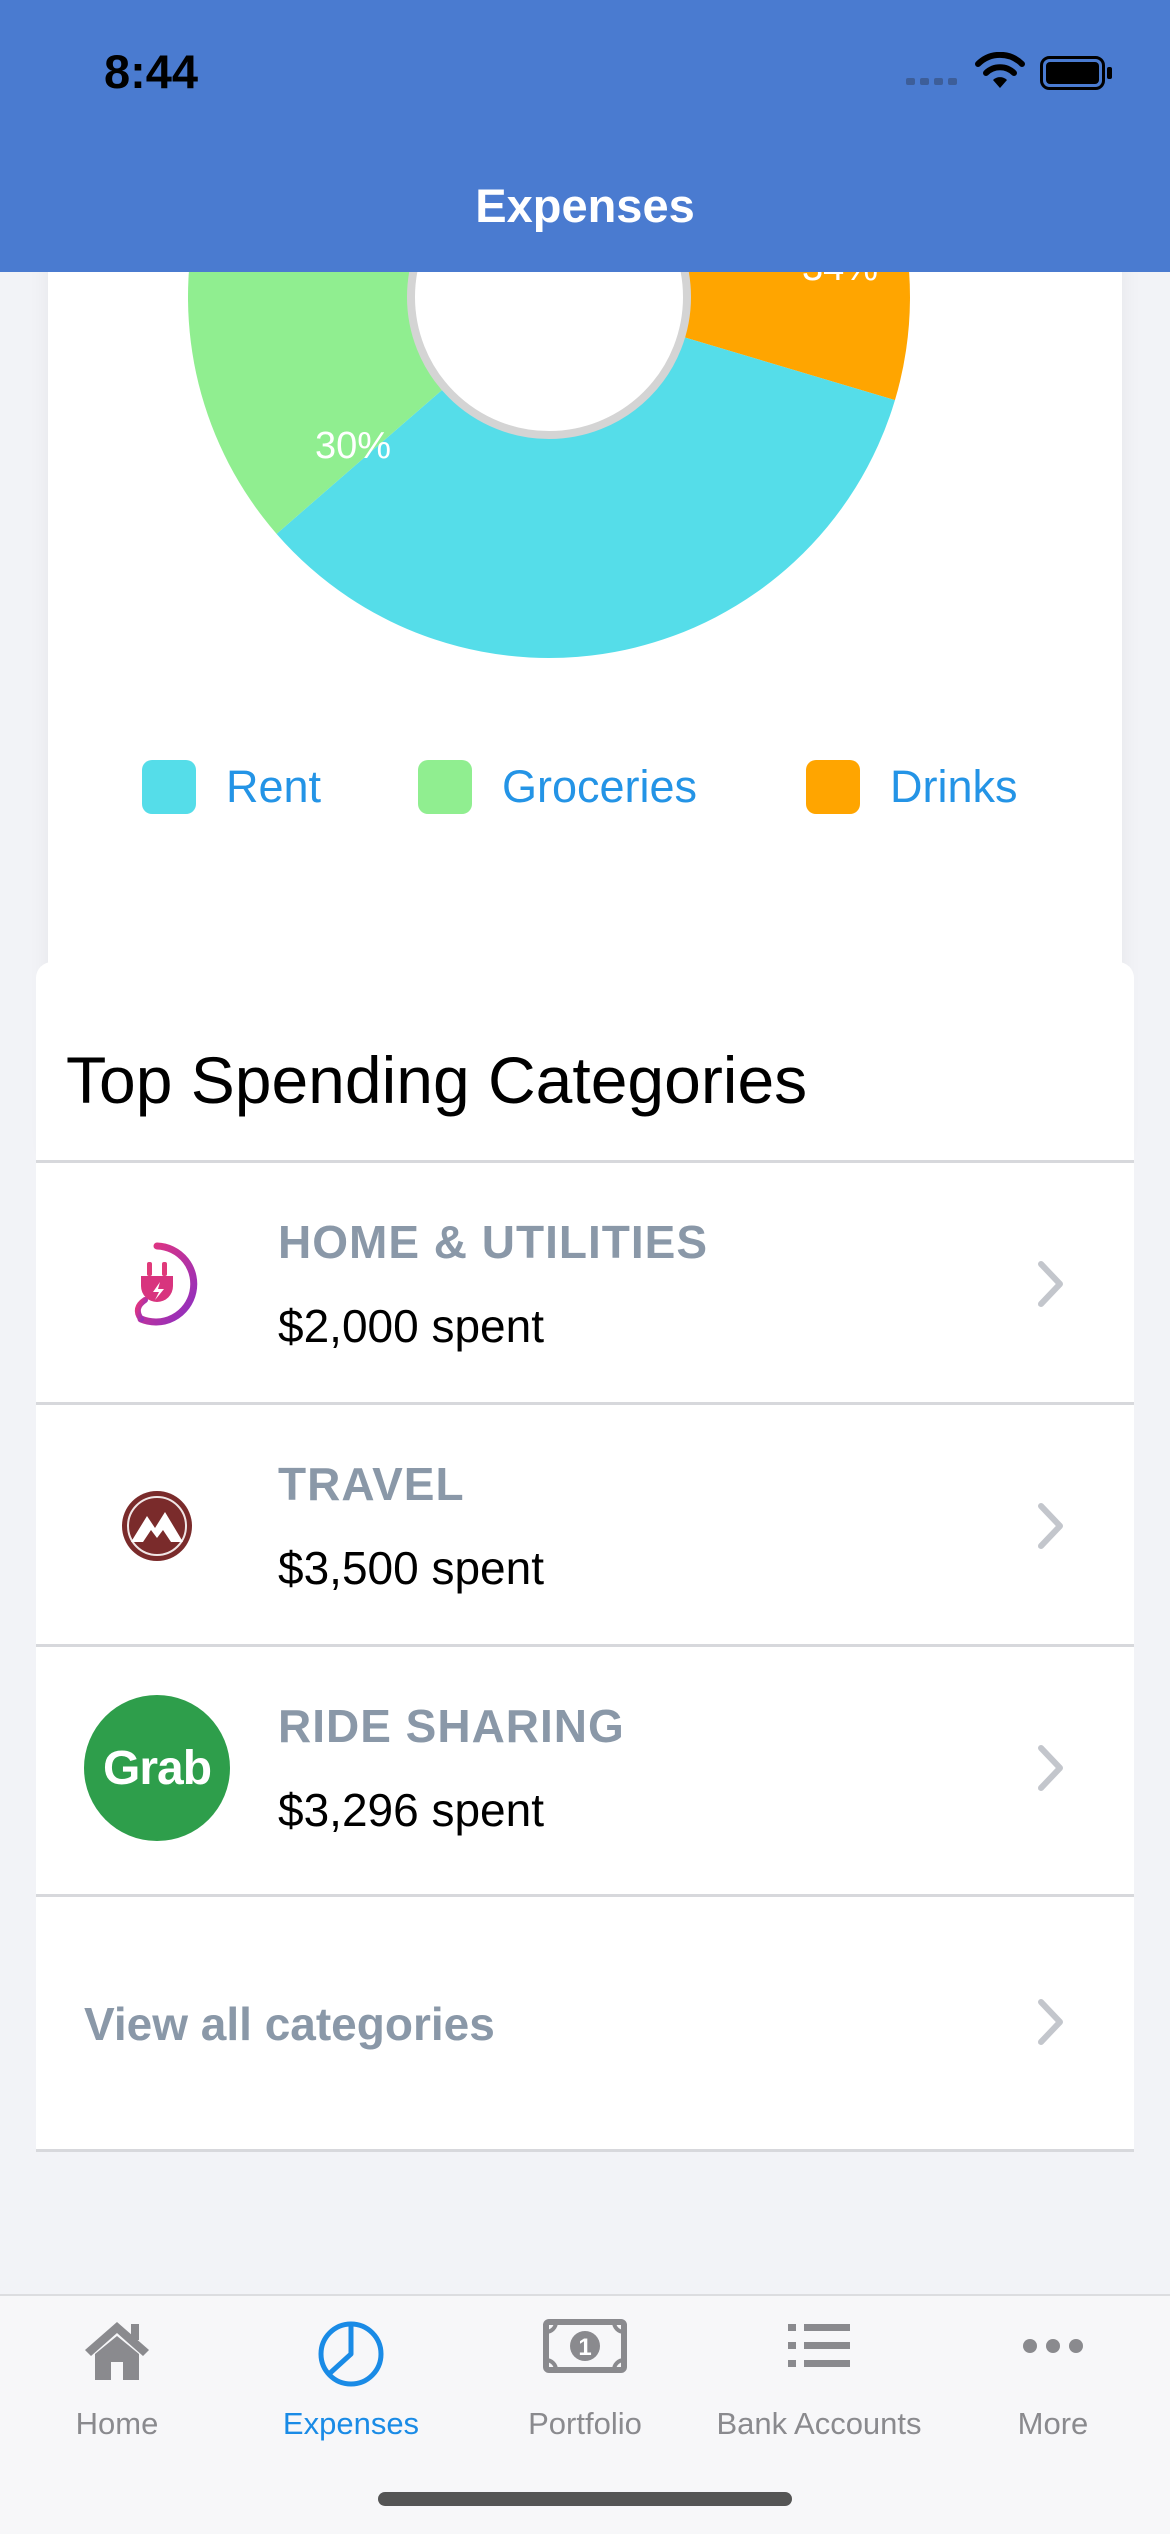 This screenshot has height=2534, width=1170. What do you see at coordinates (585, 2499) in the screenshot?
I see `home-indicator` at bounding box center [585, 2499].